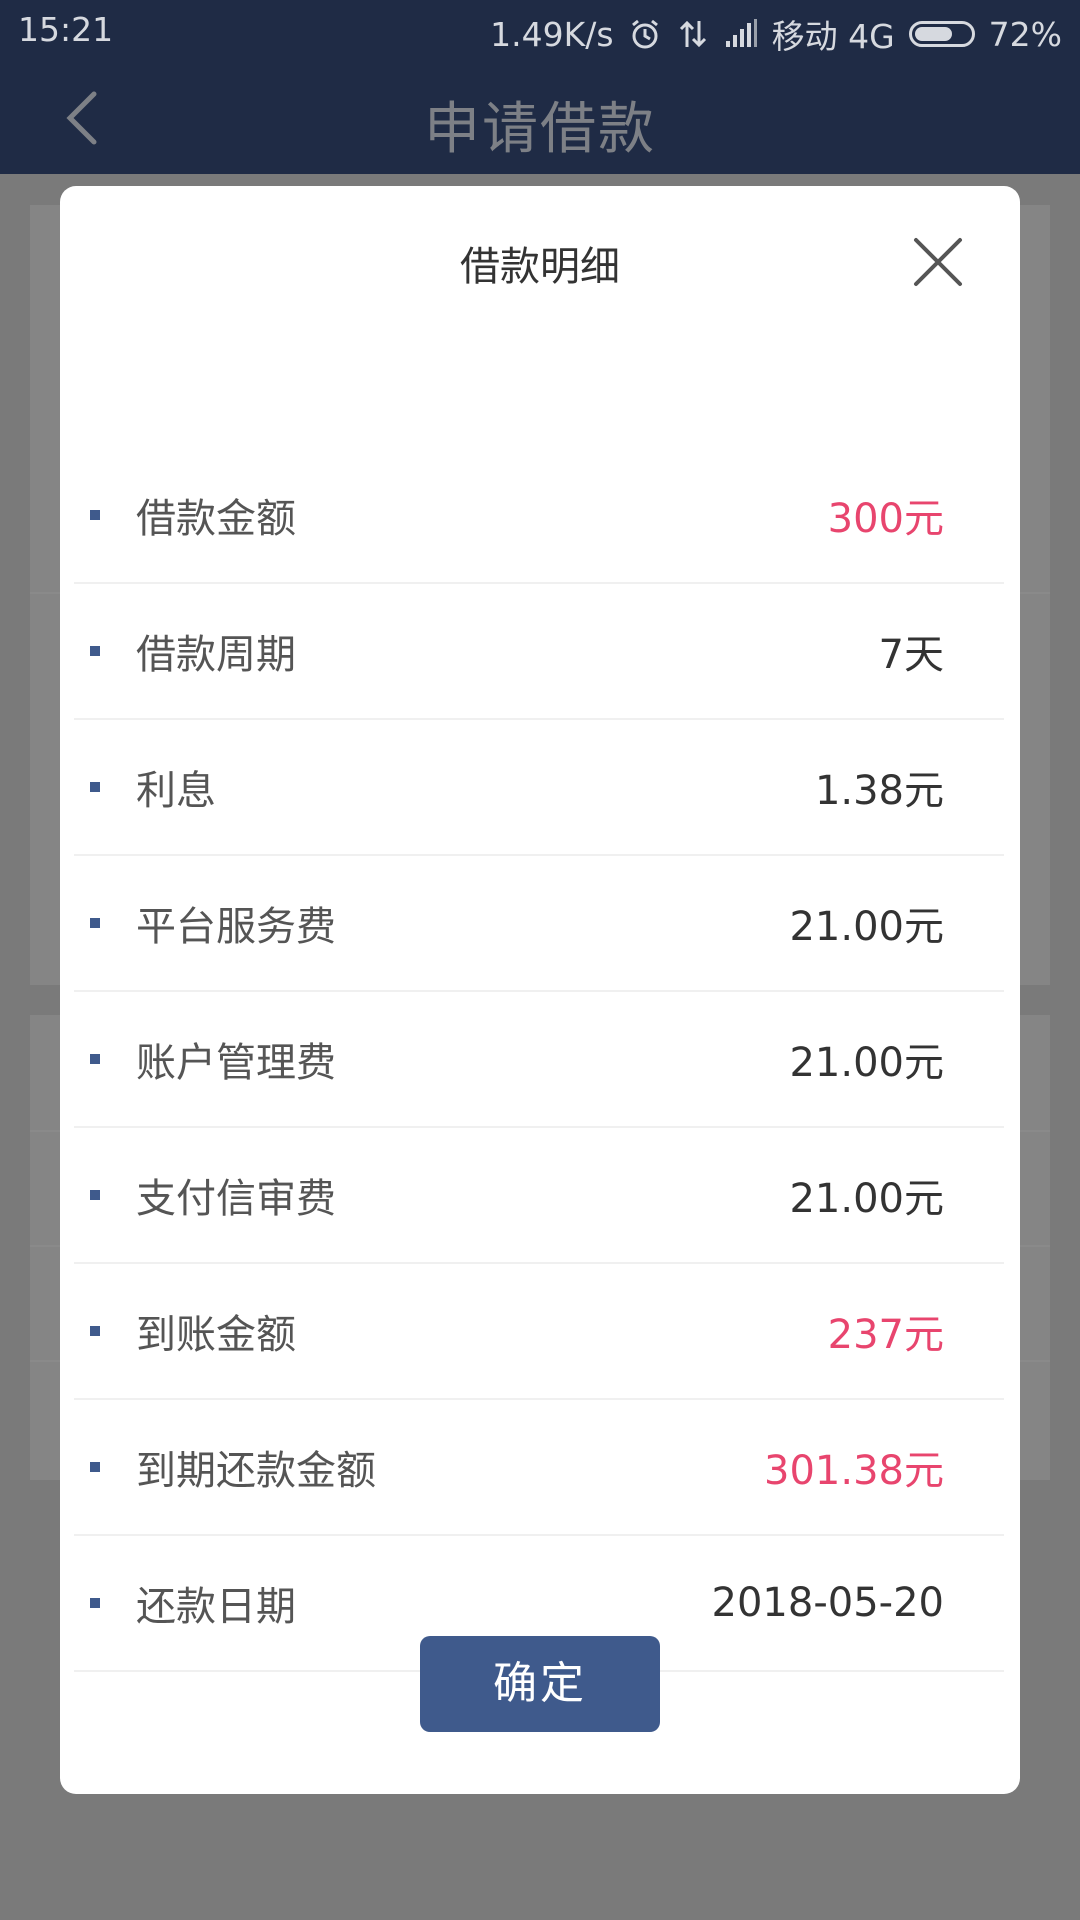 The height and width of the screenshot is (1920, 1080). Describe the element at coordinates (540, 1684) in the screenshot. I see `confirm-button: 确定` at that location.